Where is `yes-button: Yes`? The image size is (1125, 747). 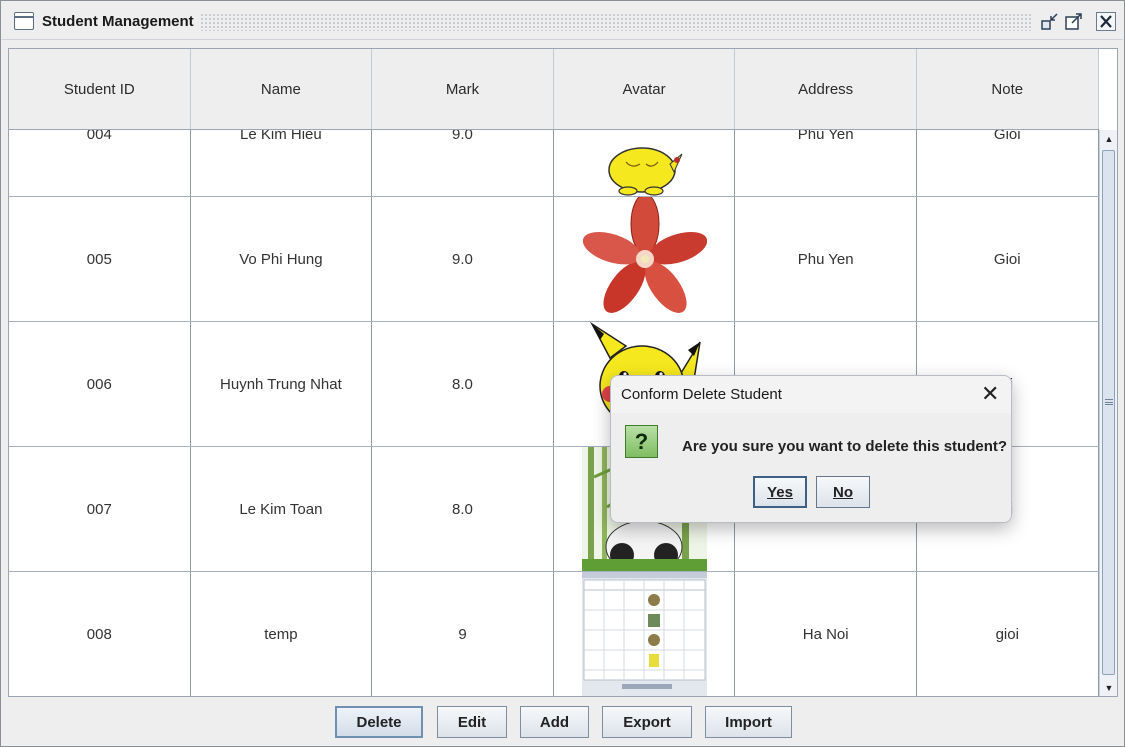
yes-button: Yes is located at coordinates (780, 492).